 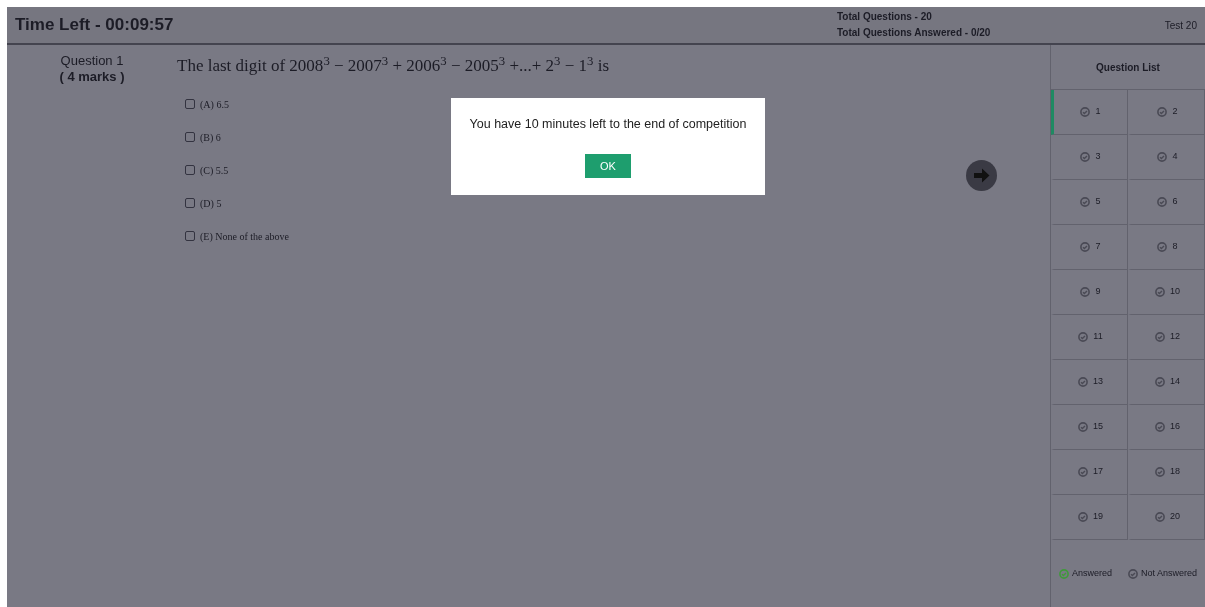 What do you see at coordinates (210, 137) in the screenshot?
I see `option-label: (B) 6` at bounding box center [210, 137].